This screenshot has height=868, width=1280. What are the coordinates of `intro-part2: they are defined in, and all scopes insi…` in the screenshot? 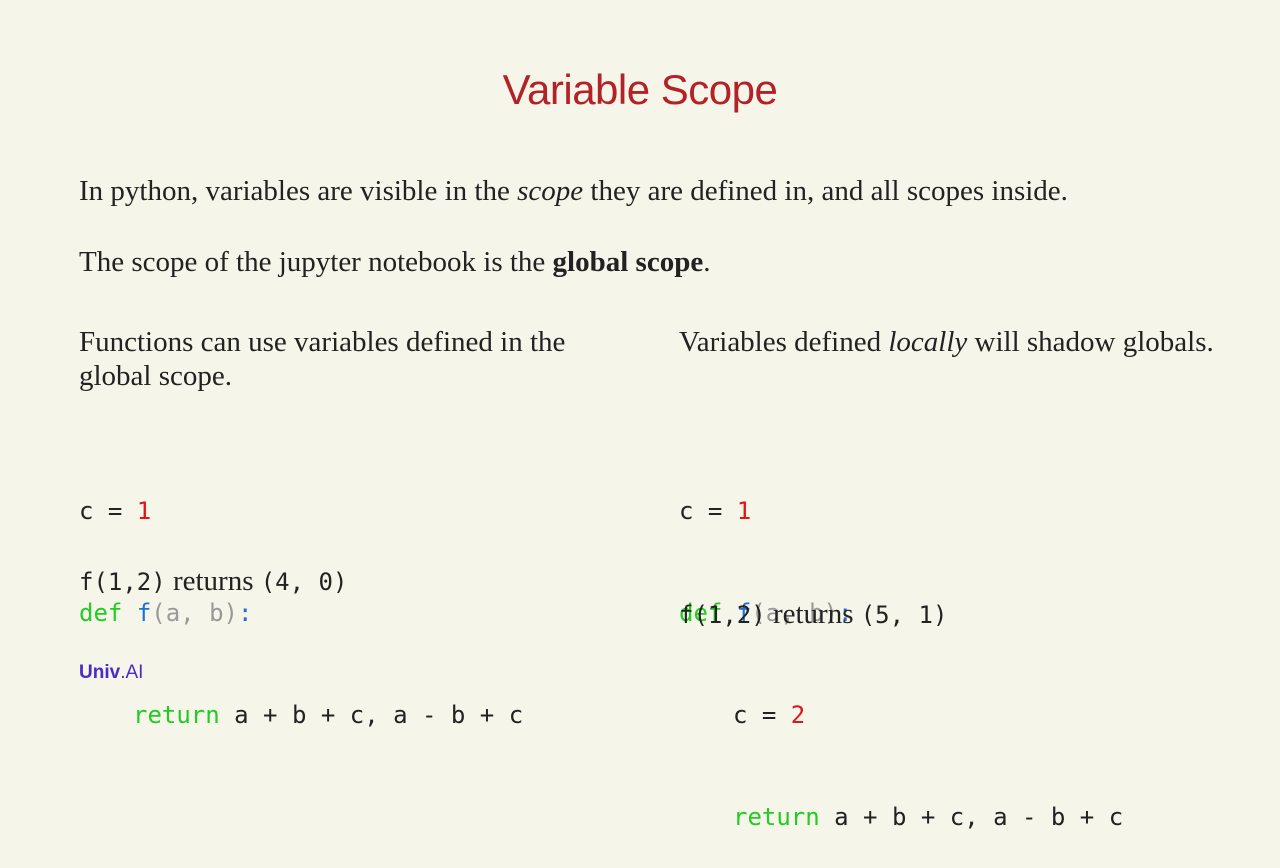 It's located at (825, 191).